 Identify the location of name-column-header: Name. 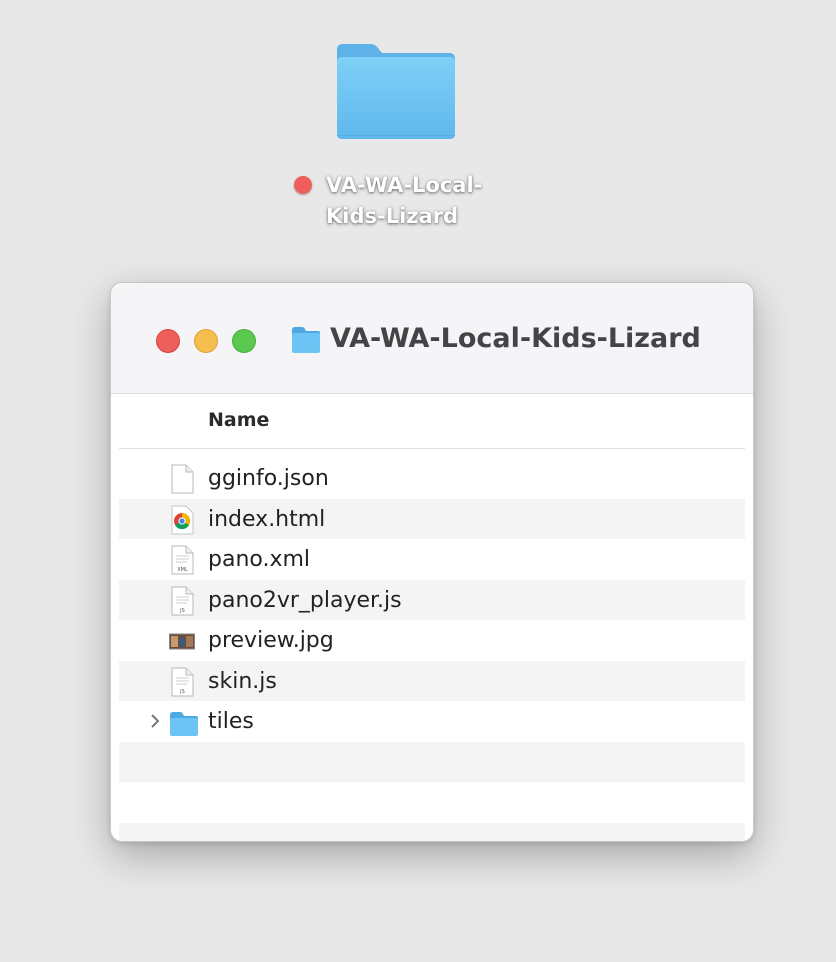
(432, 422).